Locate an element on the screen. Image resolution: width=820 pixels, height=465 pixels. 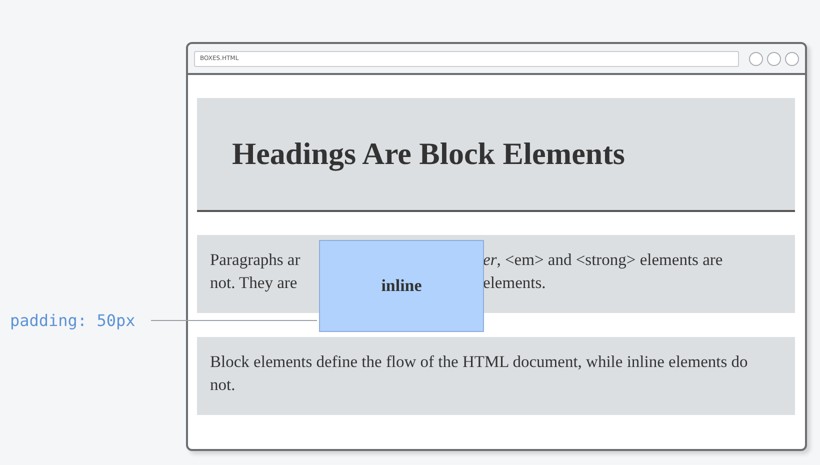
paragraph-text: elements. is located at coordinates (514, 283).